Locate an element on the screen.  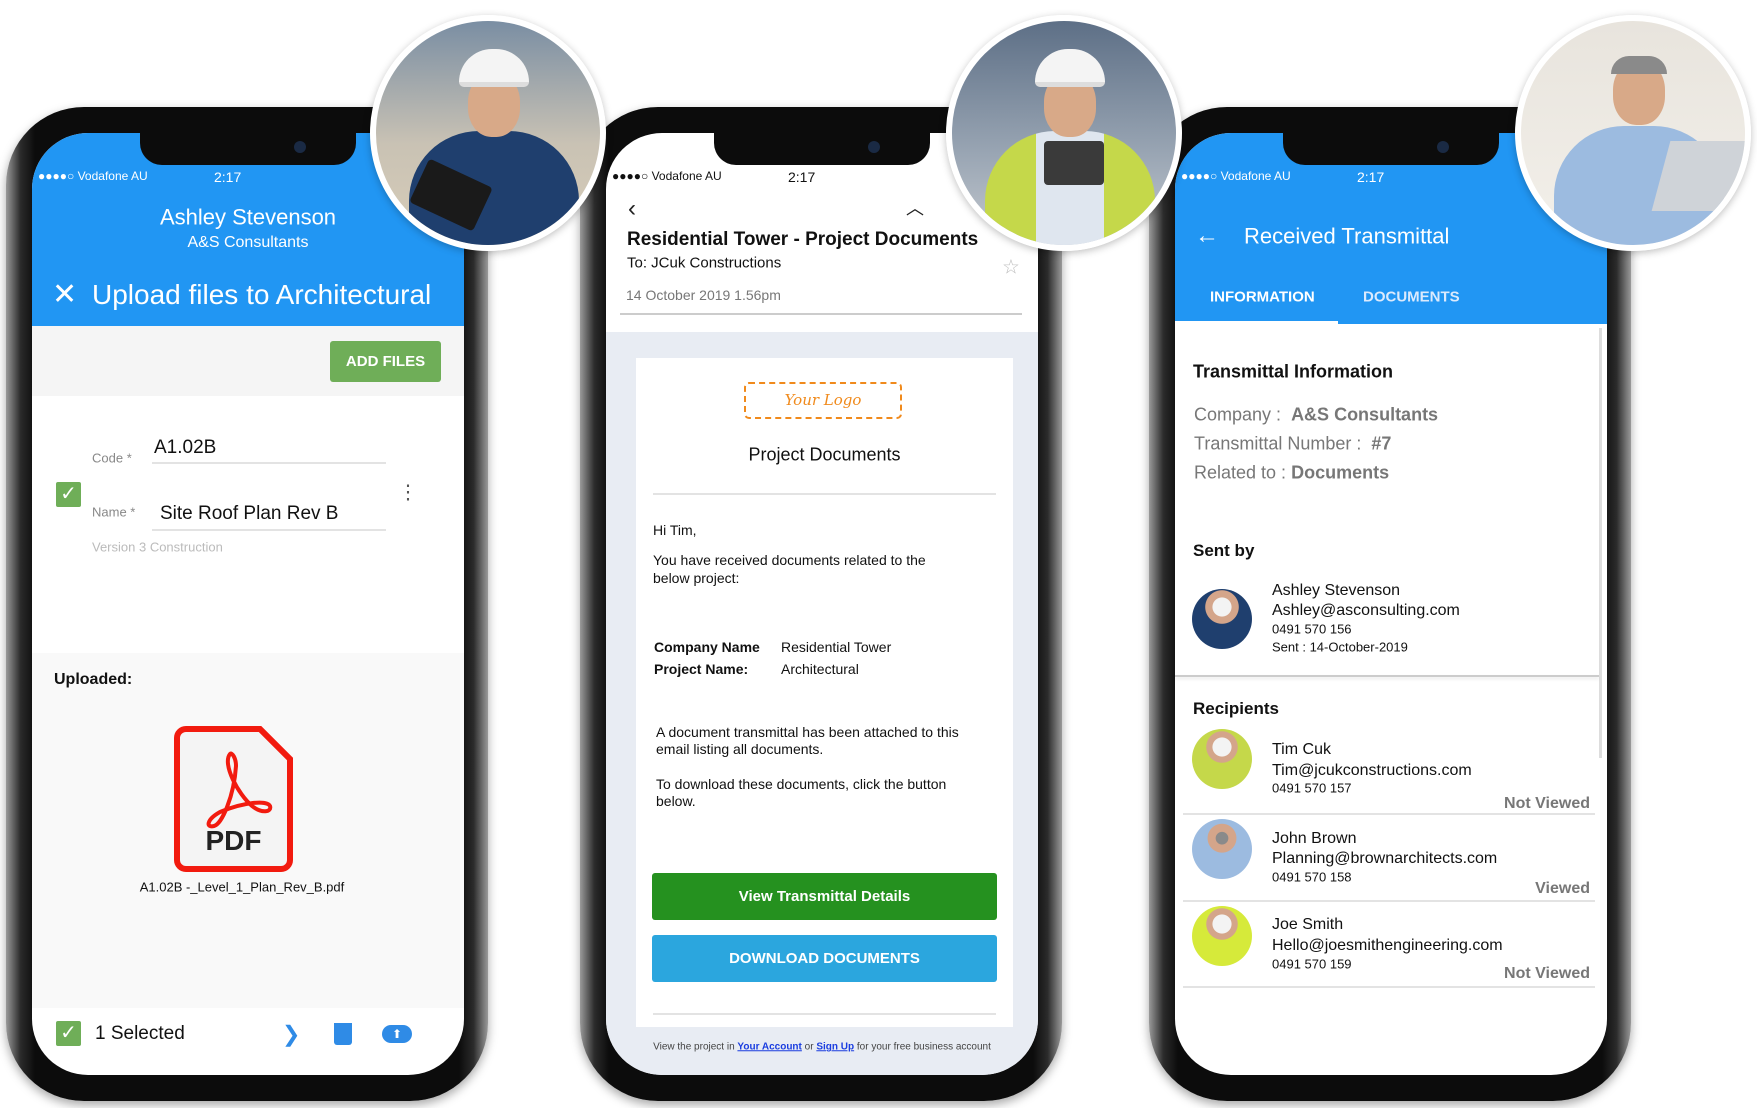
photo-ashley is located at coordinates (488, 133).